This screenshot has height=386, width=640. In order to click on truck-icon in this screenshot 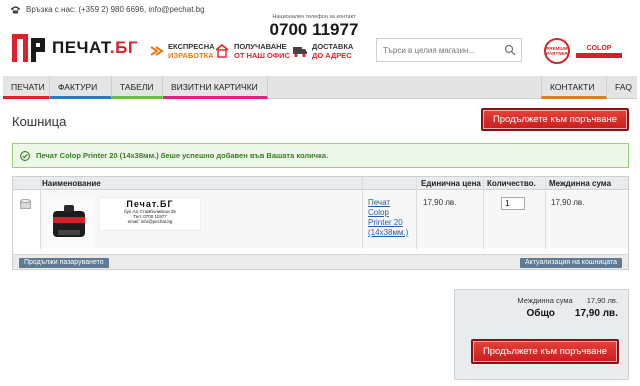, I will do `click(300, 52)`.